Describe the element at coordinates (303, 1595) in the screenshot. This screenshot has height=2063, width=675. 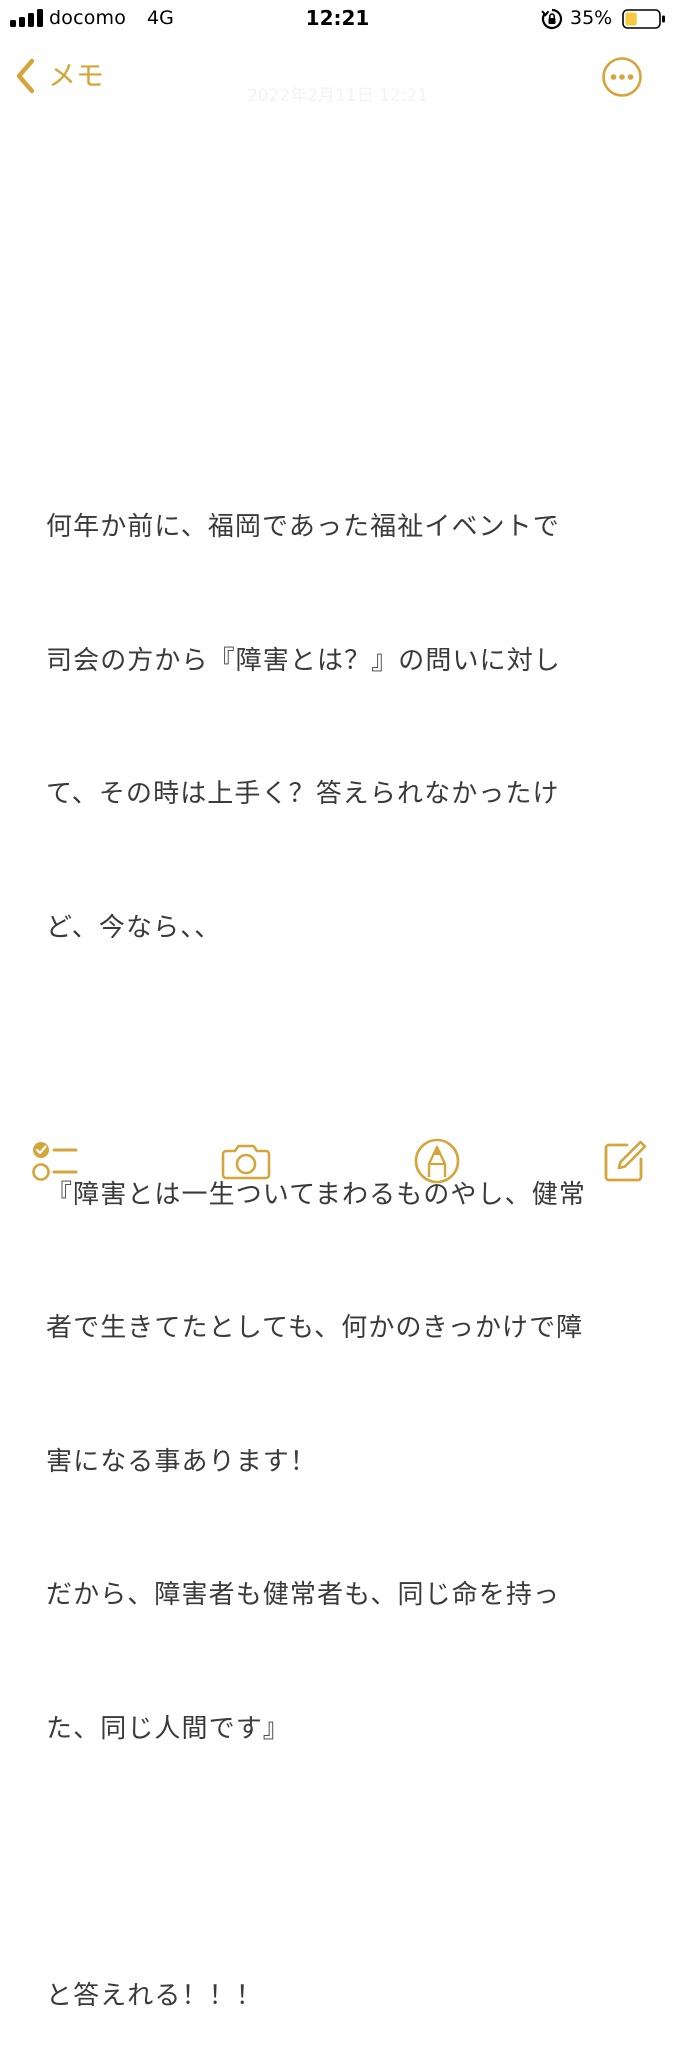
I see `note-line: だから、障害者も健常者も、同じ命を持っ` at that location.